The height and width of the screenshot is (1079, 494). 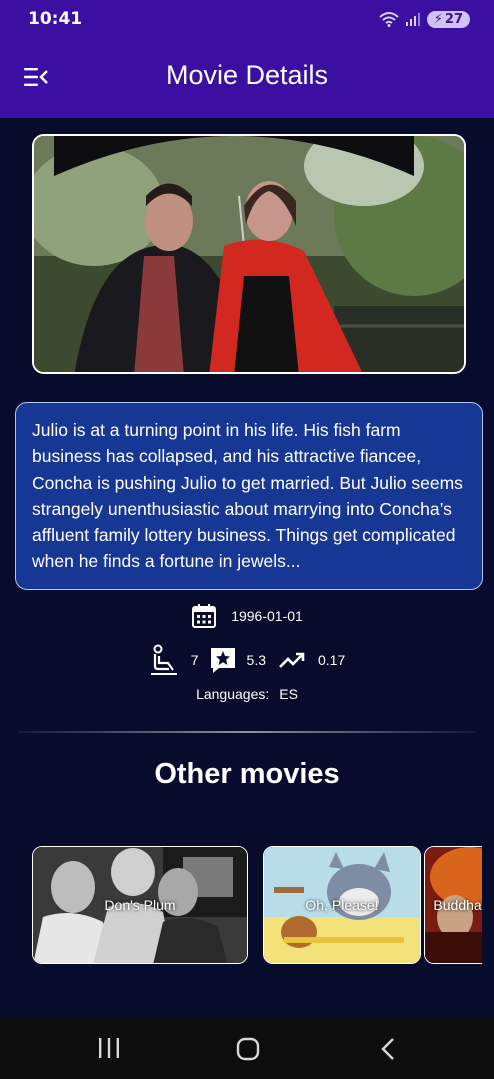 I want to click on signal-icon, so click(x=412, y=19).